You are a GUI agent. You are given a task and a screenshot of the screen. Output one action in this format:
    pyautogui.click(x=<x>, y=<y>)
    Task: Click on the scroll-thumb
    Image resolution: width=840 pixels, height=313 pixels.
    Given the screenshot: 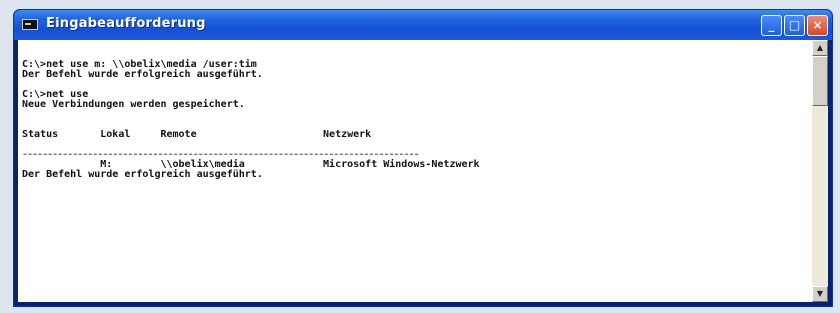 What is the action you would take?
    pyautogui.click(x=820, y=81)
    